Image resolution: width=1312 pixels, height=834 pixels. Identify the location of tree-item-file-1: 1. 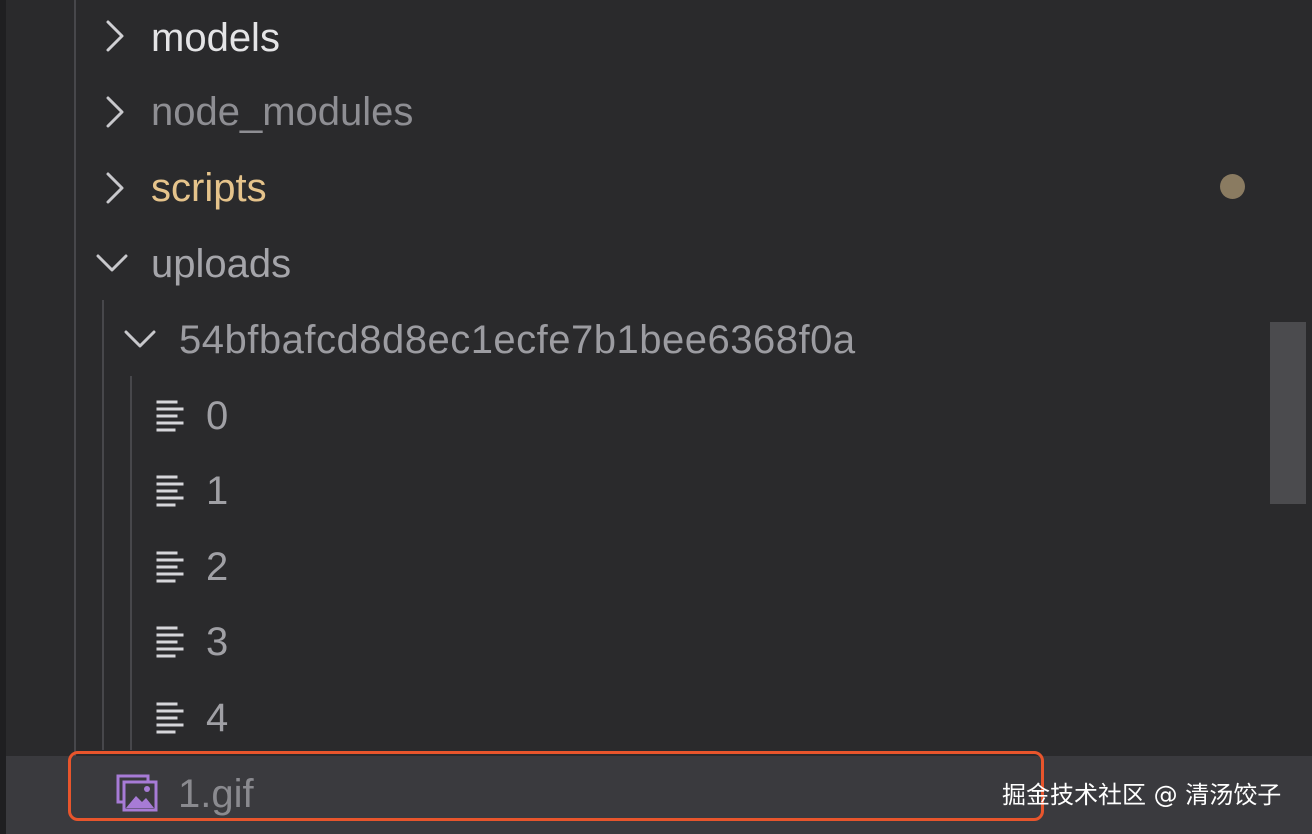
(659, 491).